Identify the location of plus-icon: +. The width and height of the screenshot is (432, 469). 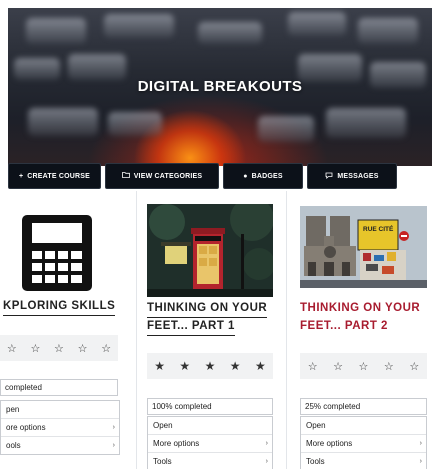
(21, 176).